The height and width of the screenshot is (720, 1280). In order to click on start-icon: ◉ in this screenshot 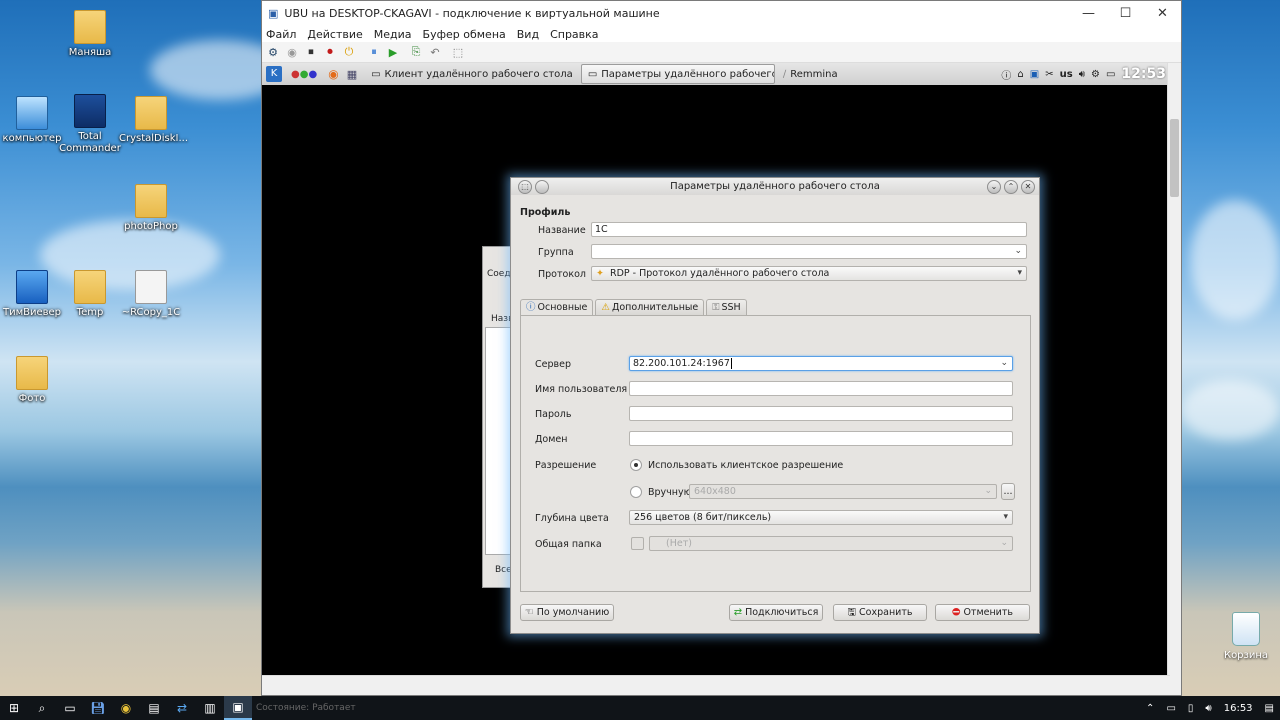, I will do `click(292, 52)`.